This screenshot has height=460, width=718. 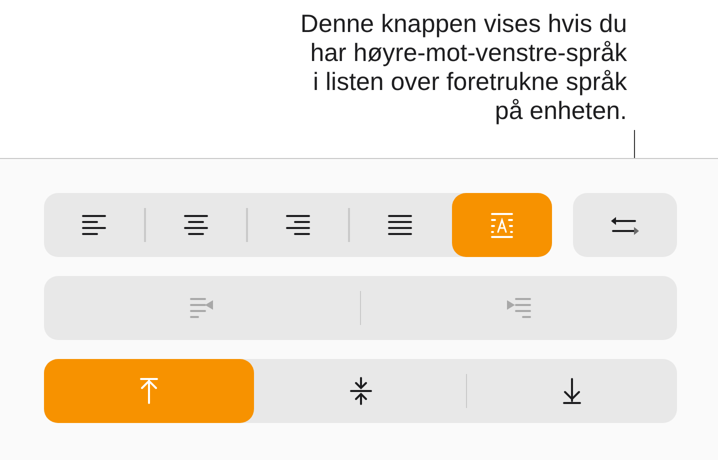 What do you see at coordinates (360, 391) in the screenshot?
I see `align-middle-icon` at bounding box center [360, 391].